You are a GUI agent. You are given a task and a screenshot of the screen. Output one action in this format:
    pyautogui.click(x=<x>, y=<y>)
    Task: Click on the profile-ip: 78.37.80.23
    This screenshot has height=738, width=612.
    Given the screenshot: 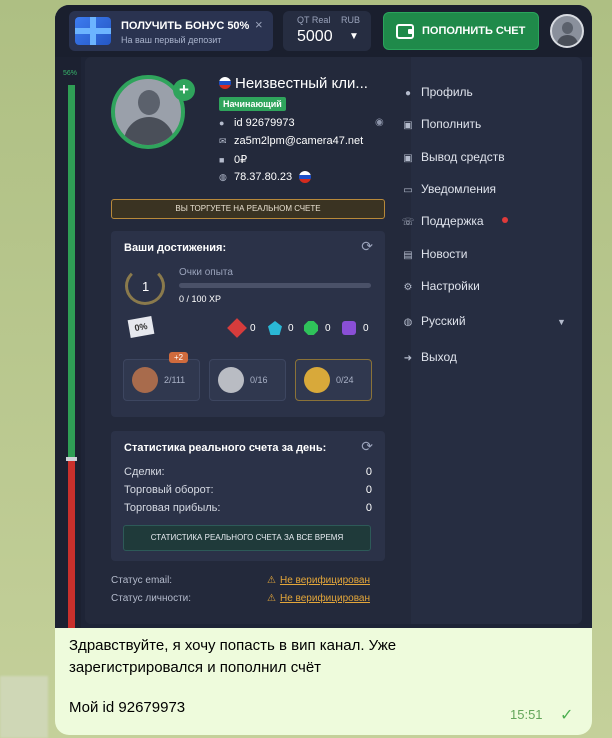 What is the action you would take?
    pyautogui.click(x=263, y=177)
    